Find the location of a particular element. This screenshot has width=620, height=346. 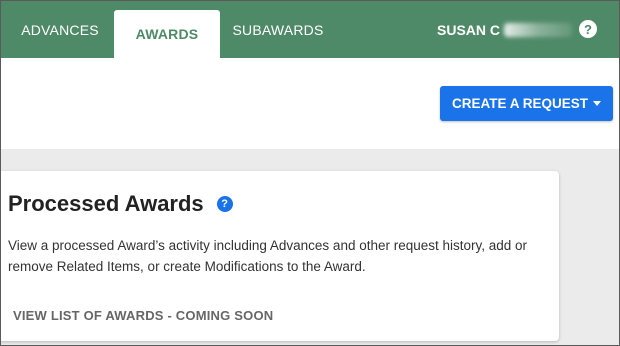

tab-subawards: SUBAWARDS is located at coordinates (278, 29).